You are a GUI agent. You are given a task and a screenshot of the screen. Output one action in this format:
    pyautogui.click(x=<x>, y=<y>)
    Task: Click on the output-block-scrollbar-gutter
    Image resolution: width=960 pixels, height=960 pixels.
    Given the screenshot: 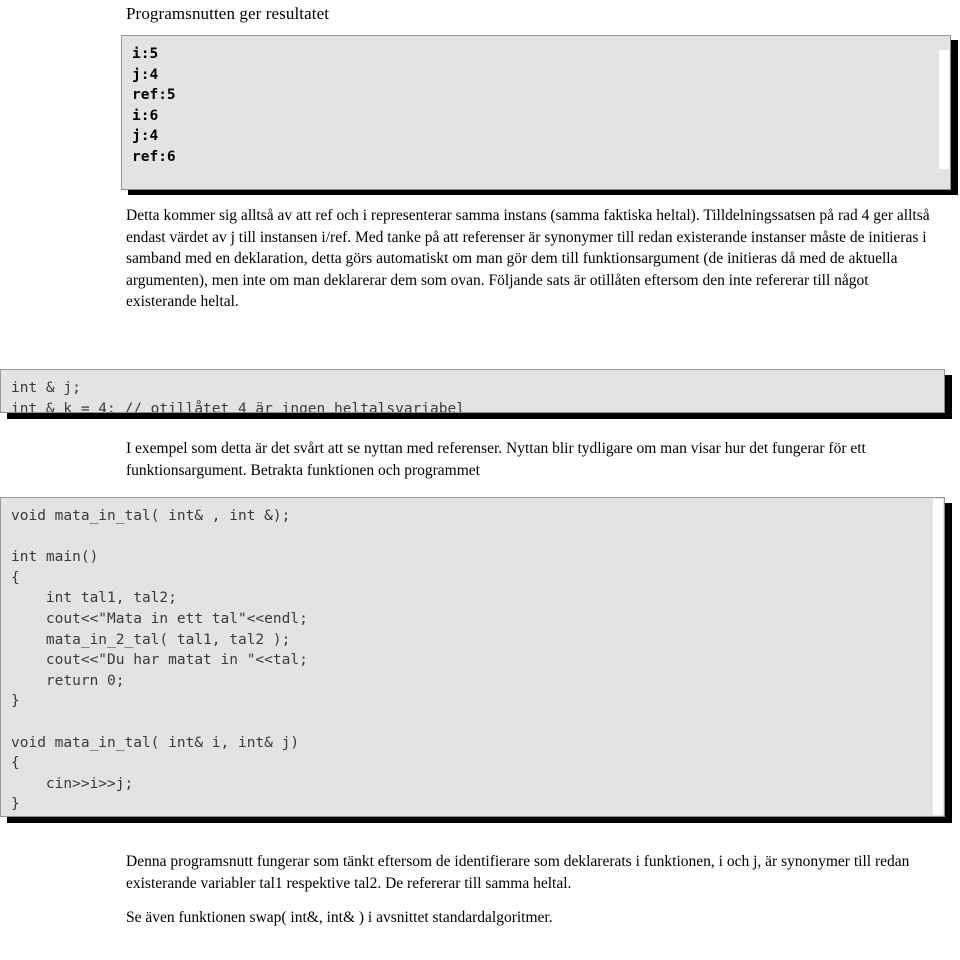 What is the action you would take?
    pyautogui.click(x=944, y=109)
    